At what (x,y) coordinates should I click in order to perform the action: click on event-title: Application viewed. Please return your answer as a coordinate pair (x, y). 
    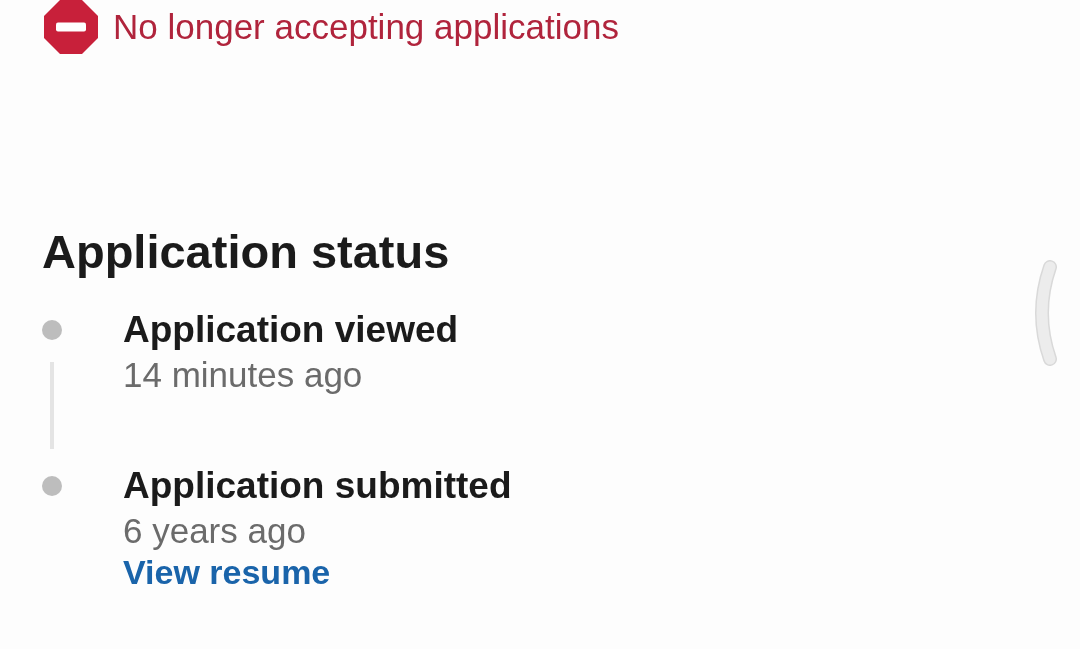
    Looking at the image, I should click on (291, 330).